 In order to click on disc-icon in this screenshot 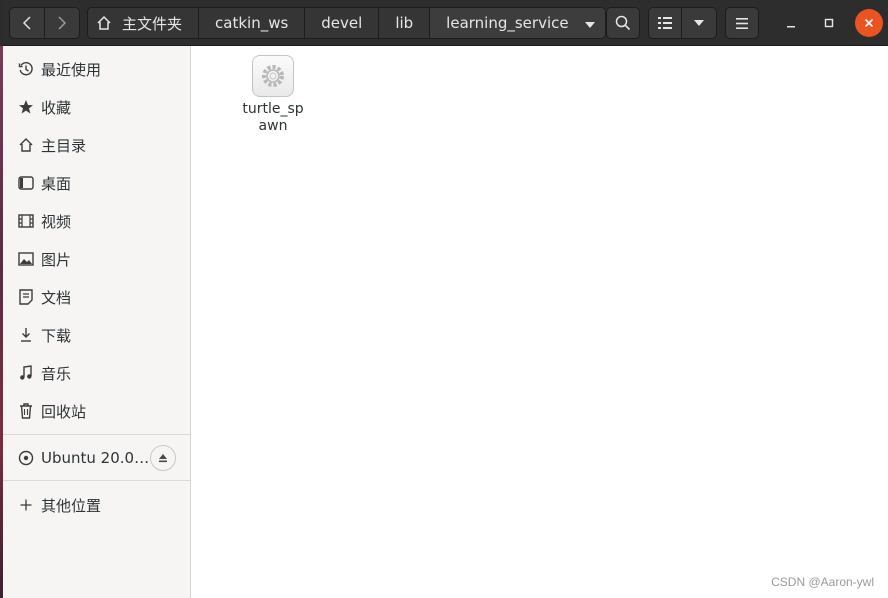, I will do `click(26, 458)`.